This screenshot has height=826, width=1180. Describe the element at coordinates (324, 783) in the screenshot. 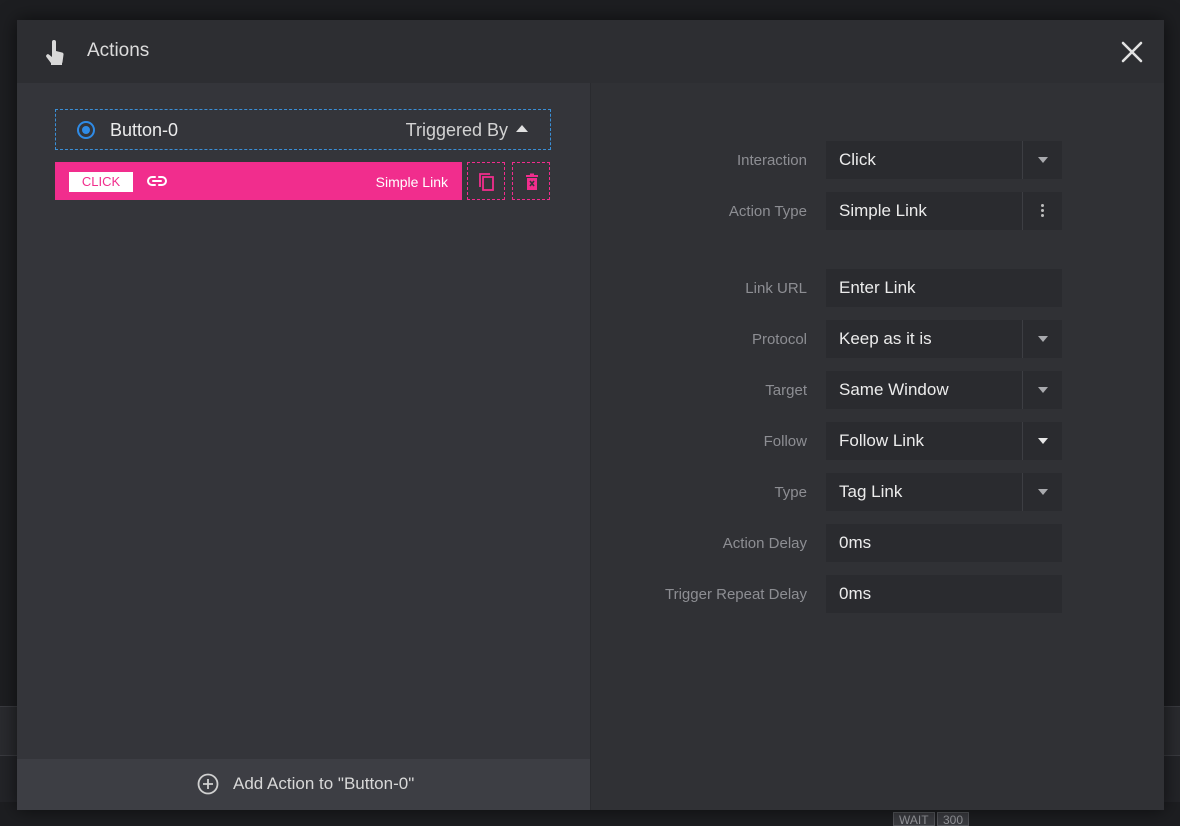

I see `add-action-label: Add Action to "Button-0"` at that location.